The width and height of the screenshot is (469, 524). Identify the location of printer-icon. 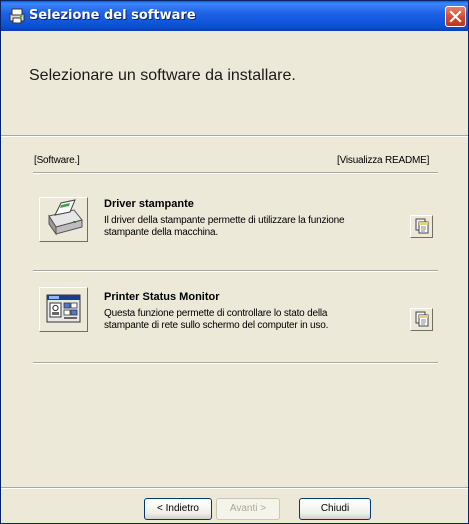
(65, 217).